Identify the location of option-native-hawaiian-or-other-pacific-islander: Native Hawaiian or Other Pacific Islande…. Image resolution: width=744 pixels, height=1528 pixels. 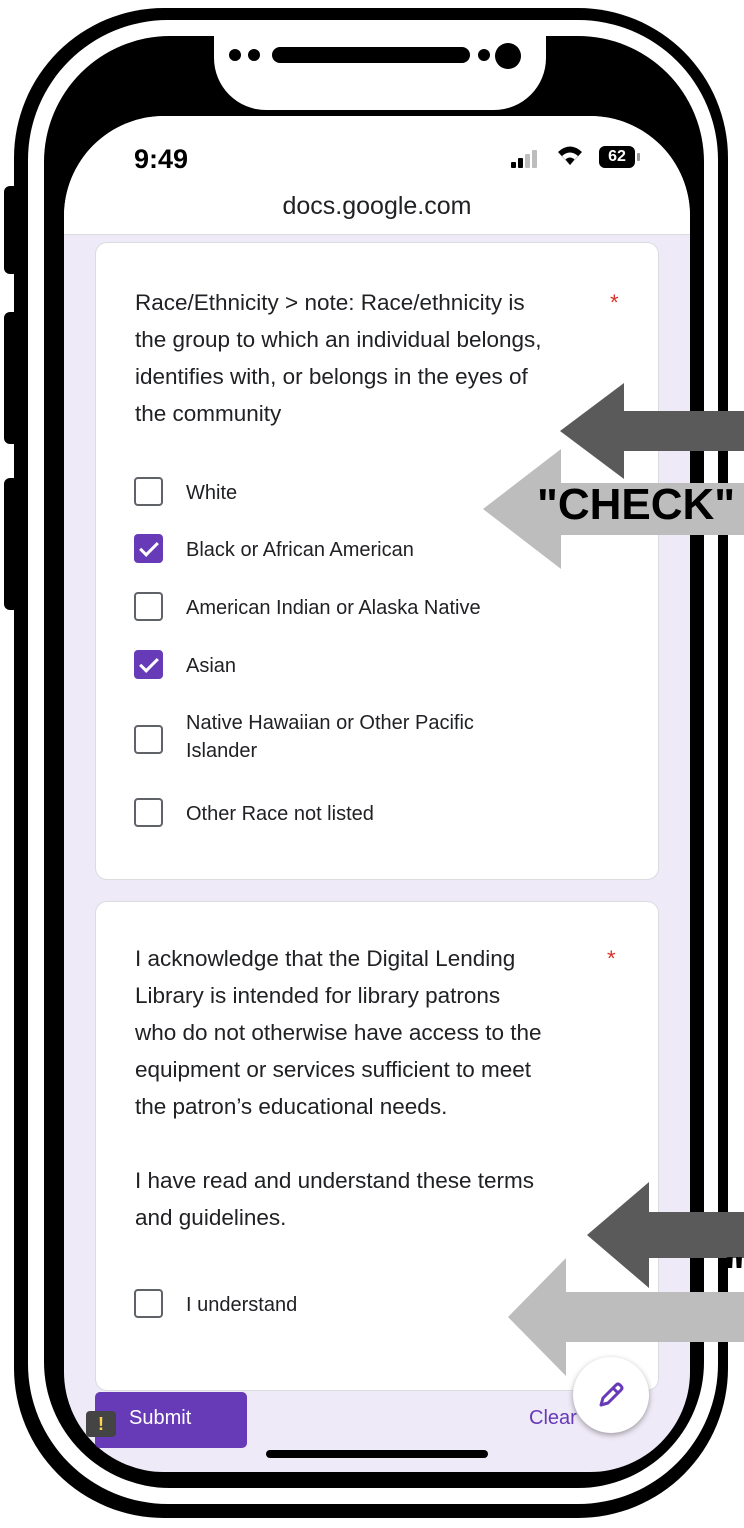
(384, 745).